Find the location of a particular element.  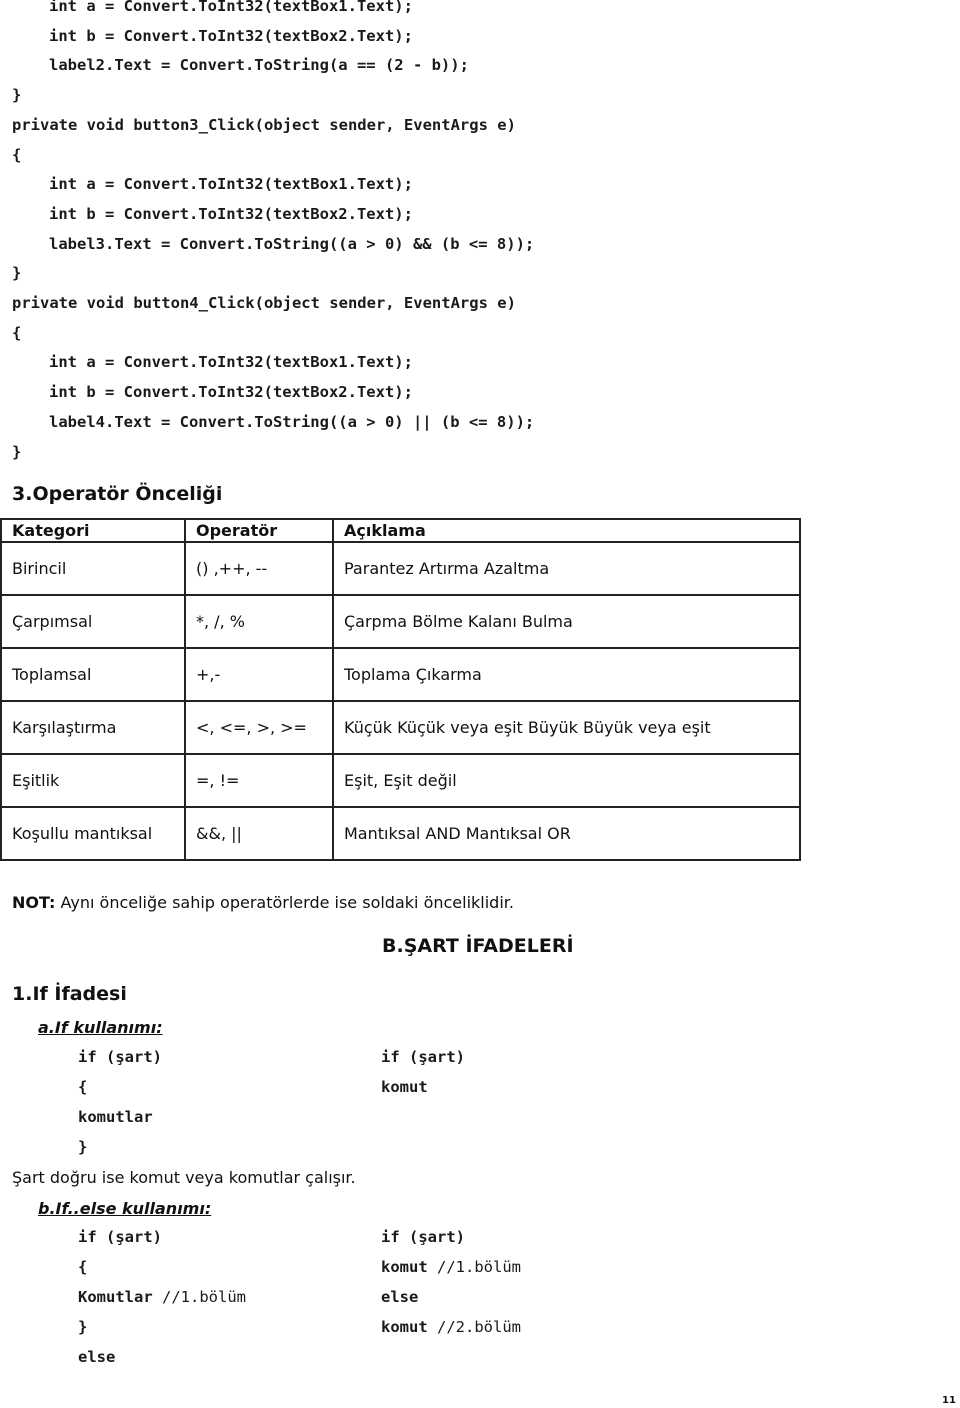

code-line: komut //2.bölüm is located at coordinates (451, 1327).